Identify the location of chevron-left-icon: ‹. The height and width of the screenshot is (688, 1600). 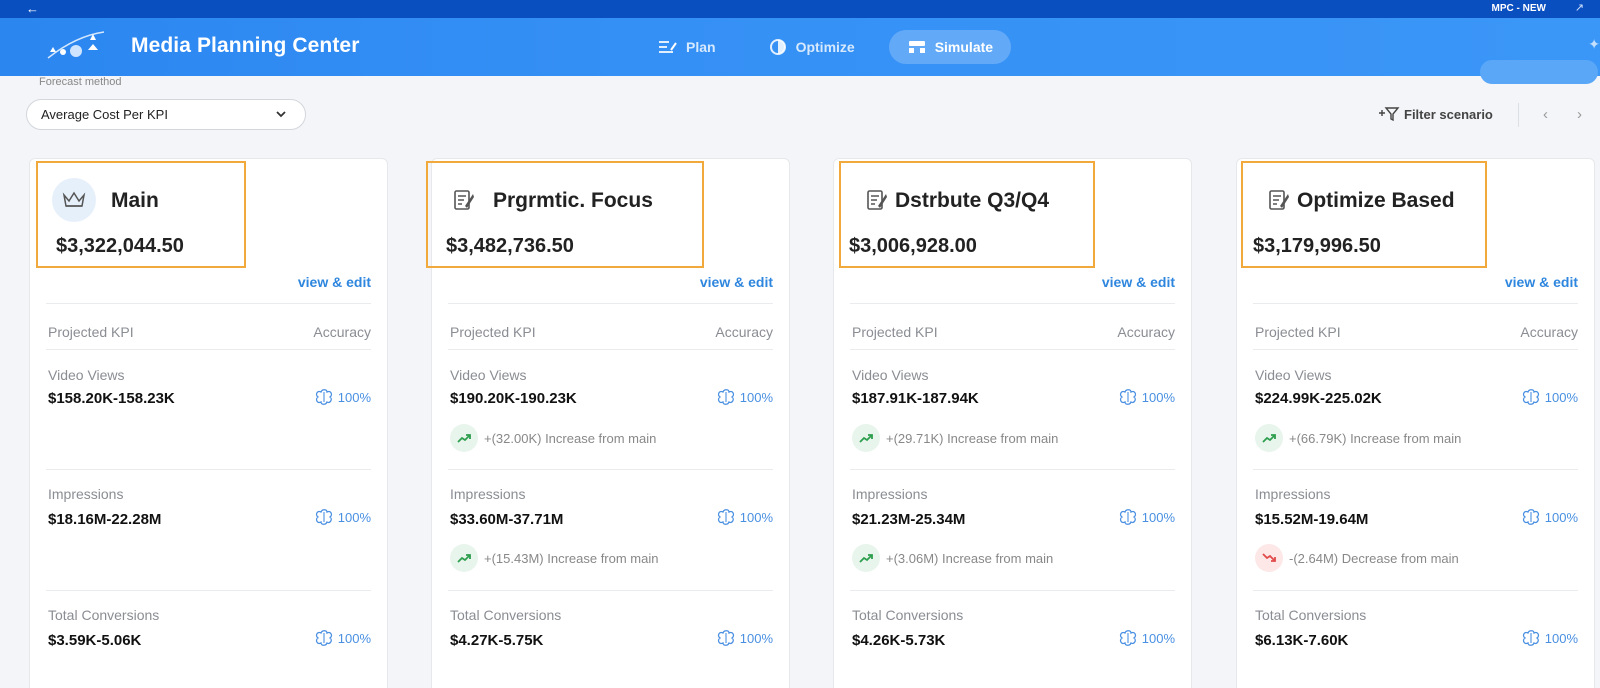
(1545, 114).